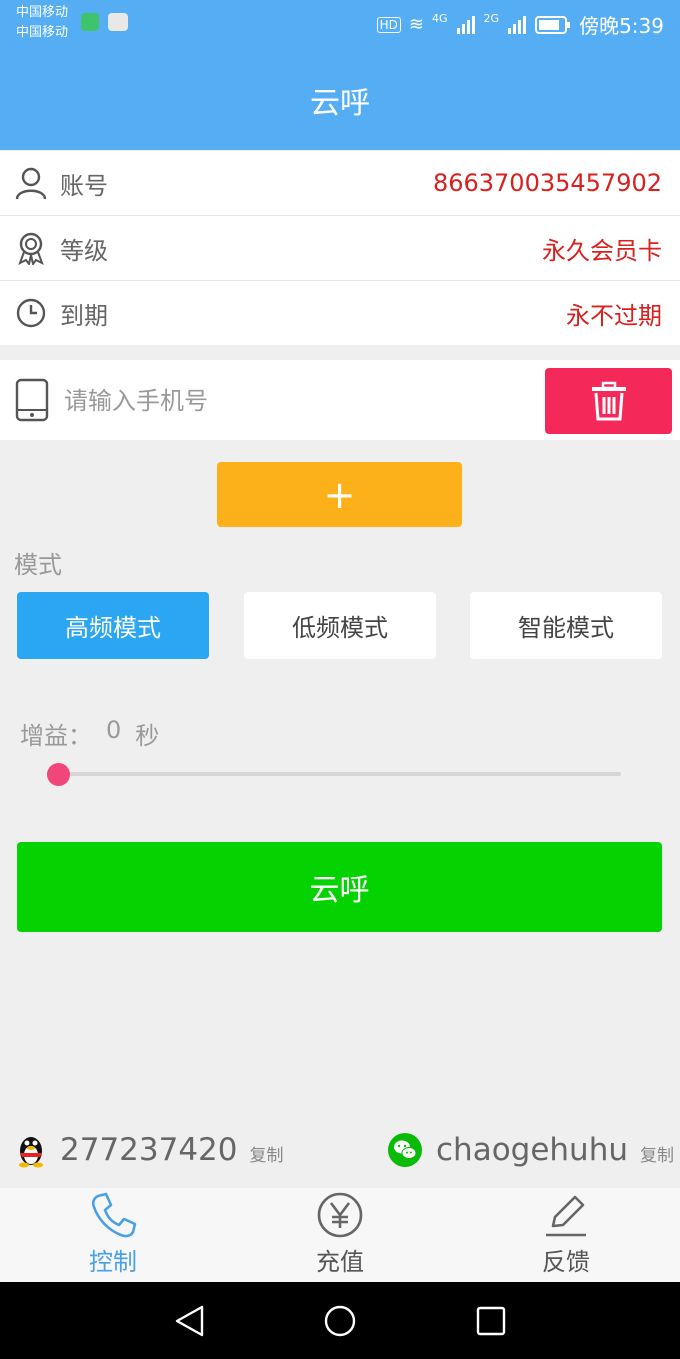 This screenshot has width=680, height=1359. I want to click on network-4g: 4G, so click(440, 18).